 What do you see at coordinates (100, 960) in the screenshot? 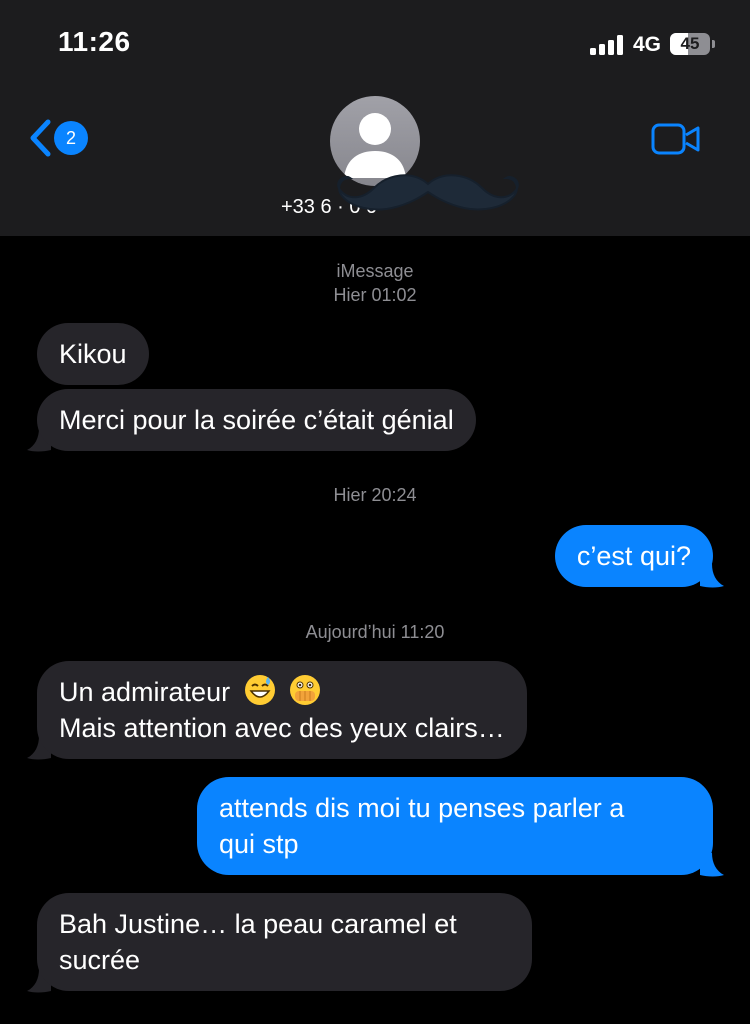
I see `message-text-line-2: sucrée` at bounding box center [100, 960].